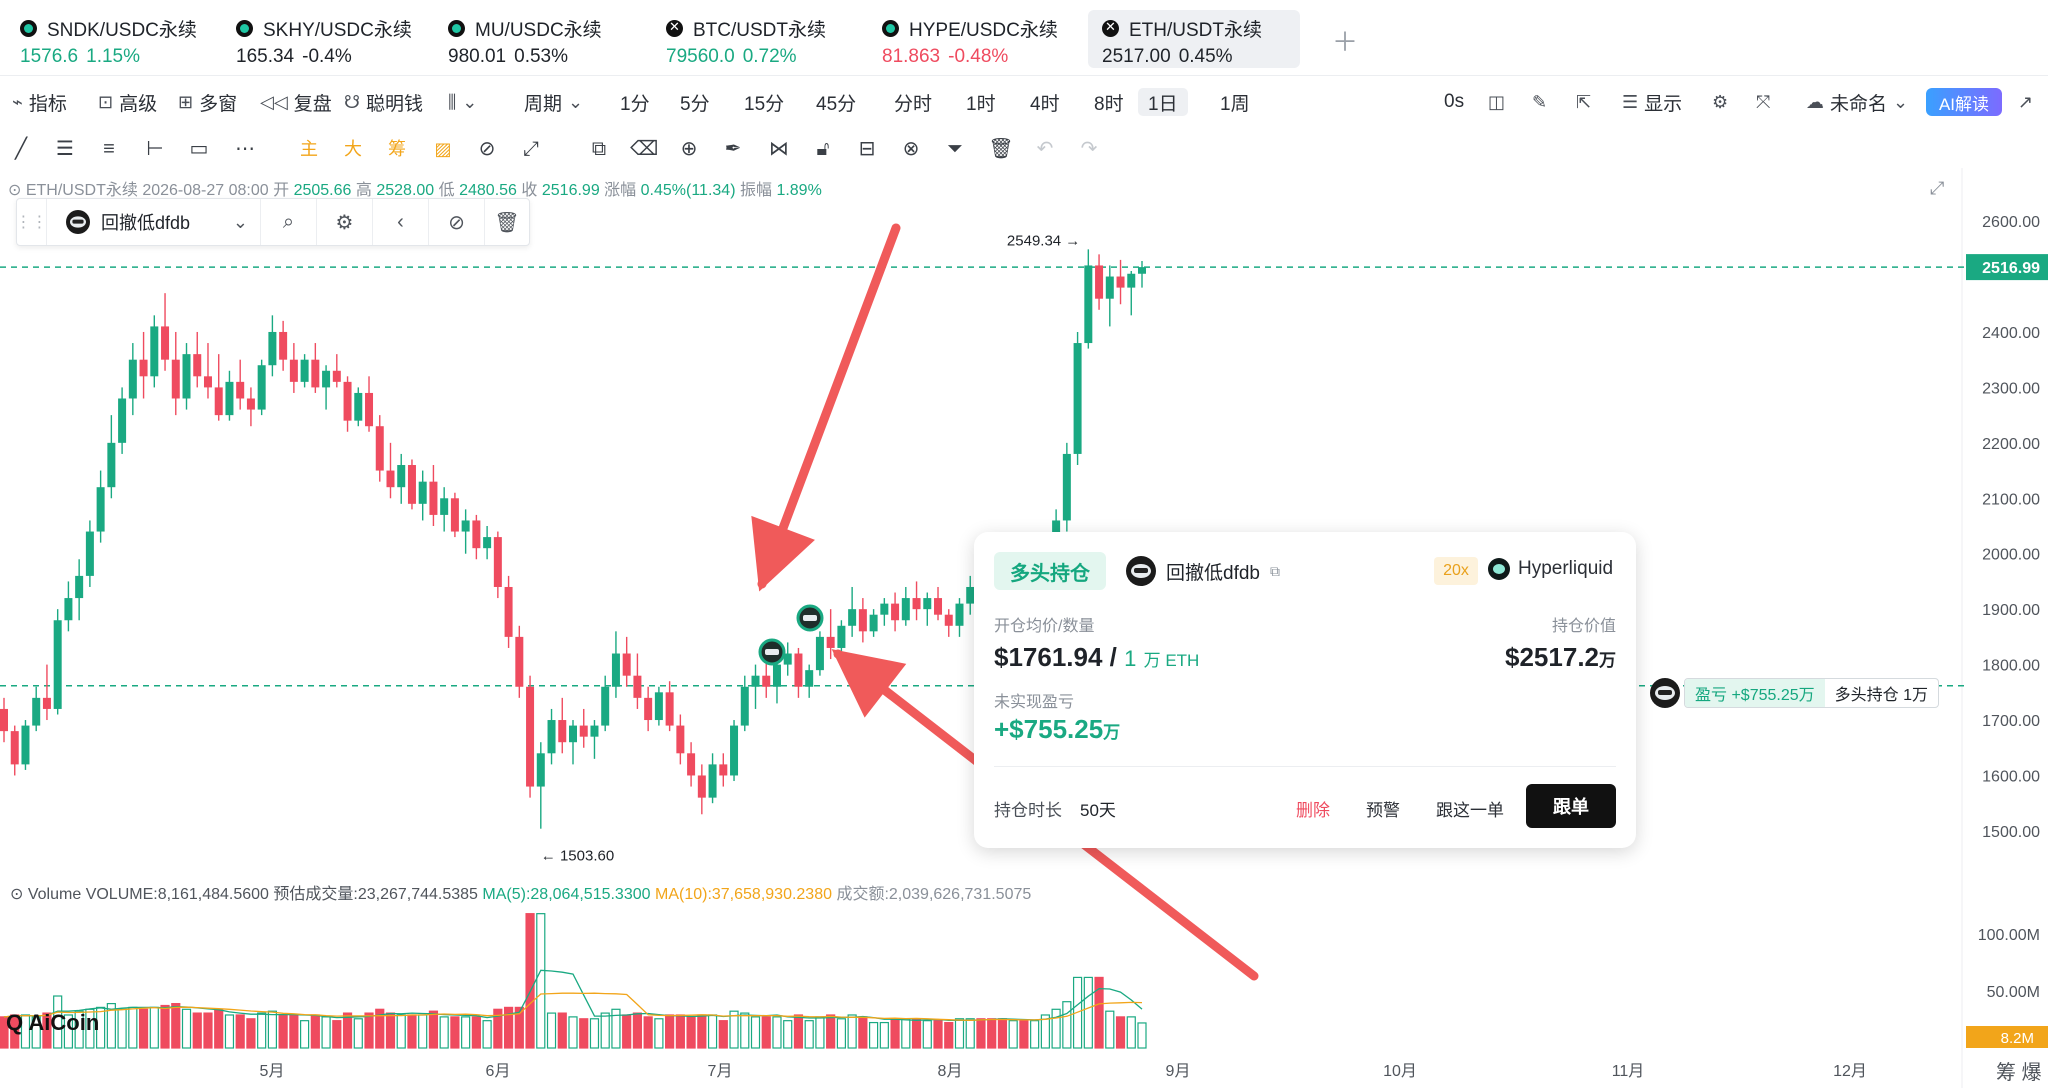 The height and width of the screenshot is (1088, 2048). Describe the element at coordinates (2011, 333) in the screenshot. I see `price-tick-label: 2400.00` at that location.